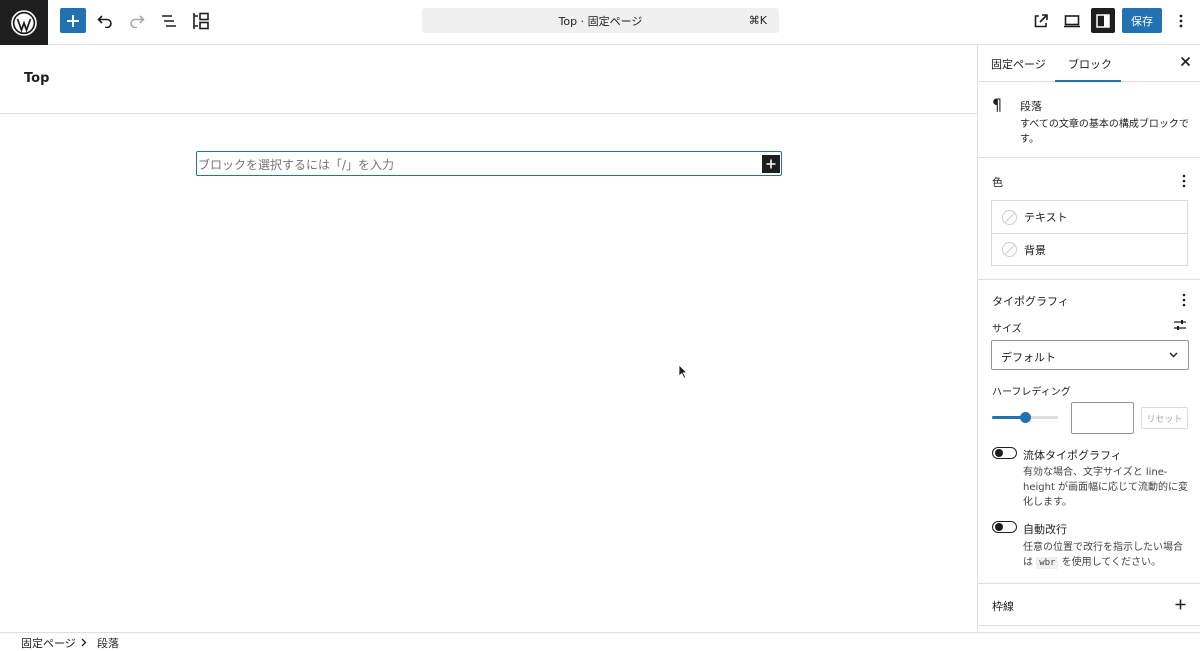  What do you see at coordinates (1018, 64) in the screenshot?
I see `tab-page: 固定ページ` at bounding box center [1018, 64].